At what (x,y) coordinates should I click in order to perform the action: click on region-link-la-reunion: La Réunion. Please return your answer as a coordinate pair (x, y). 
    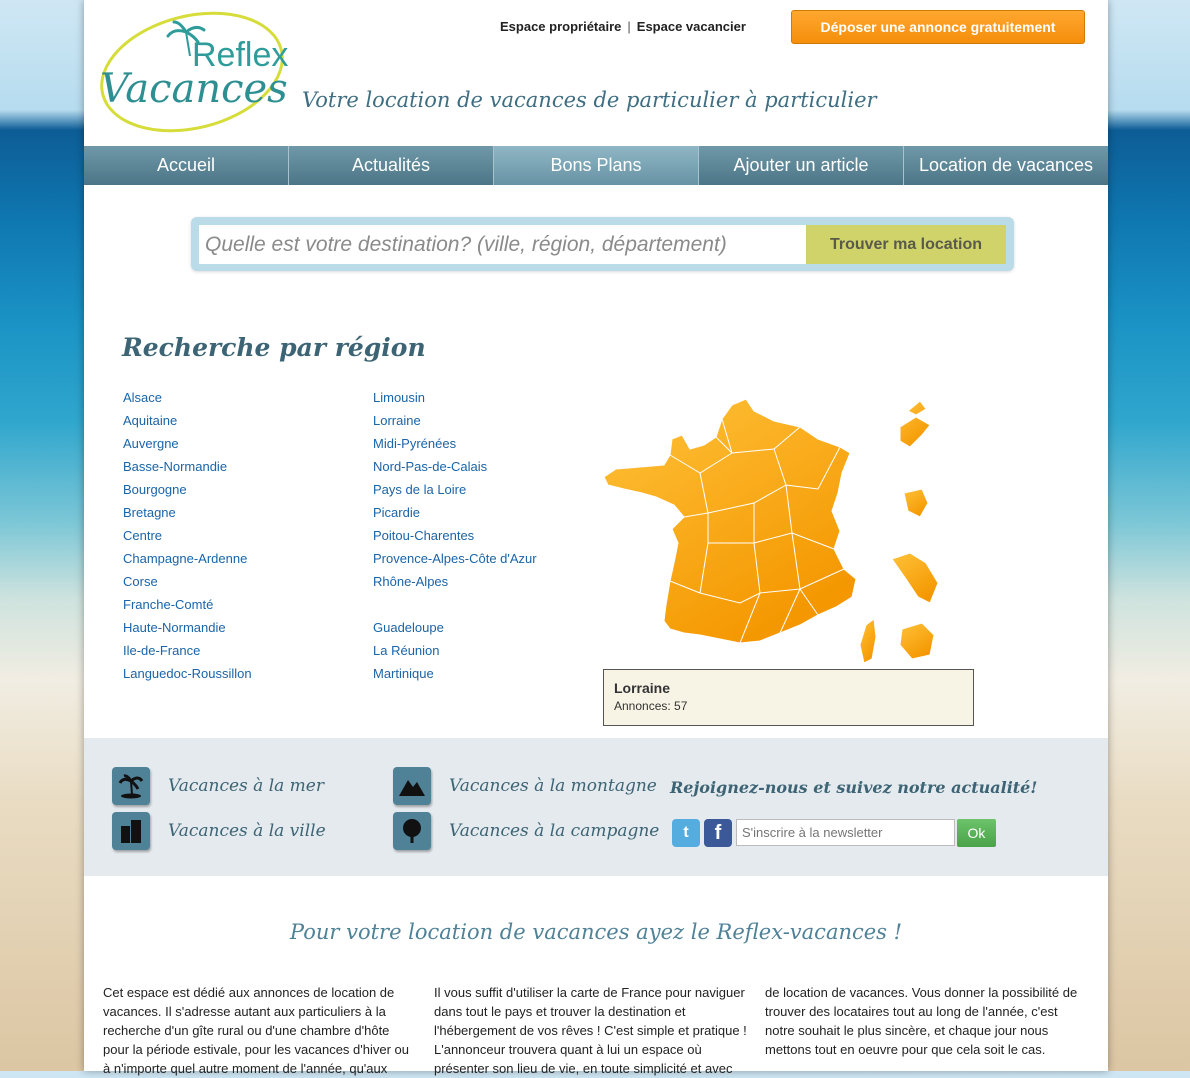
    Looking at the image, I should click on (488, 652).